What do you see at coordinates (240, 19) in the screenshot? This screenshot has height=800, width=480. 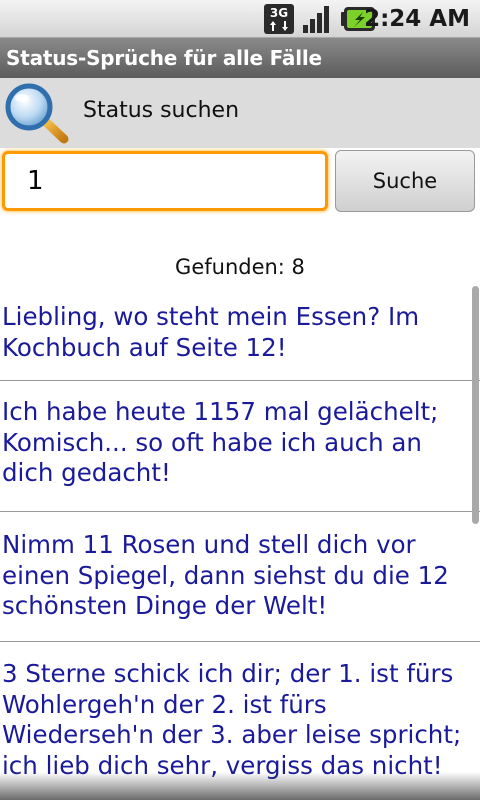 I see `status-bar: 3G 2:24 AM` at bounding box center [240, 19].